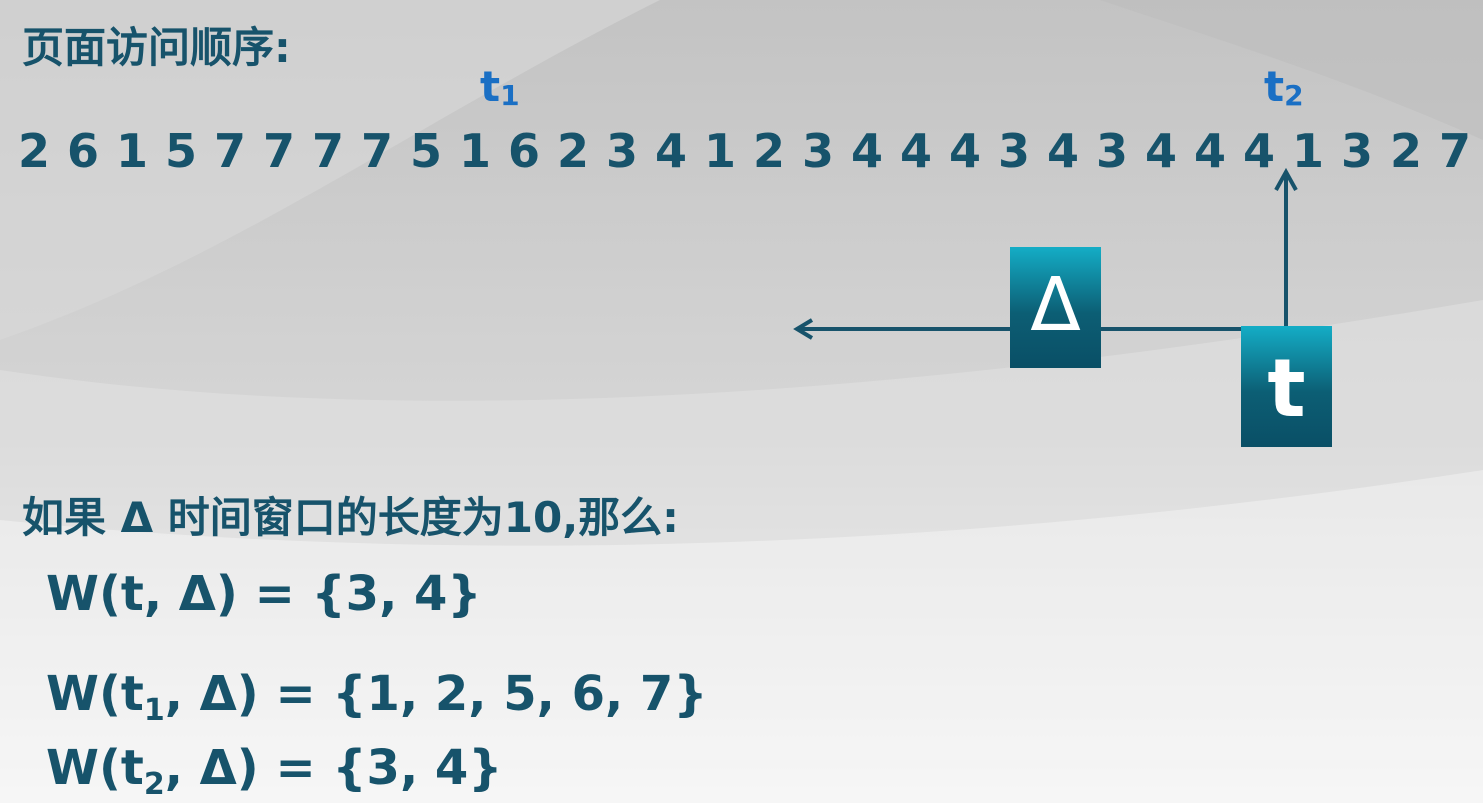  What do you see at coordinates (1286, 386) in the screenshot?
I see `t-box: t` at bounding box center [1286, 386].